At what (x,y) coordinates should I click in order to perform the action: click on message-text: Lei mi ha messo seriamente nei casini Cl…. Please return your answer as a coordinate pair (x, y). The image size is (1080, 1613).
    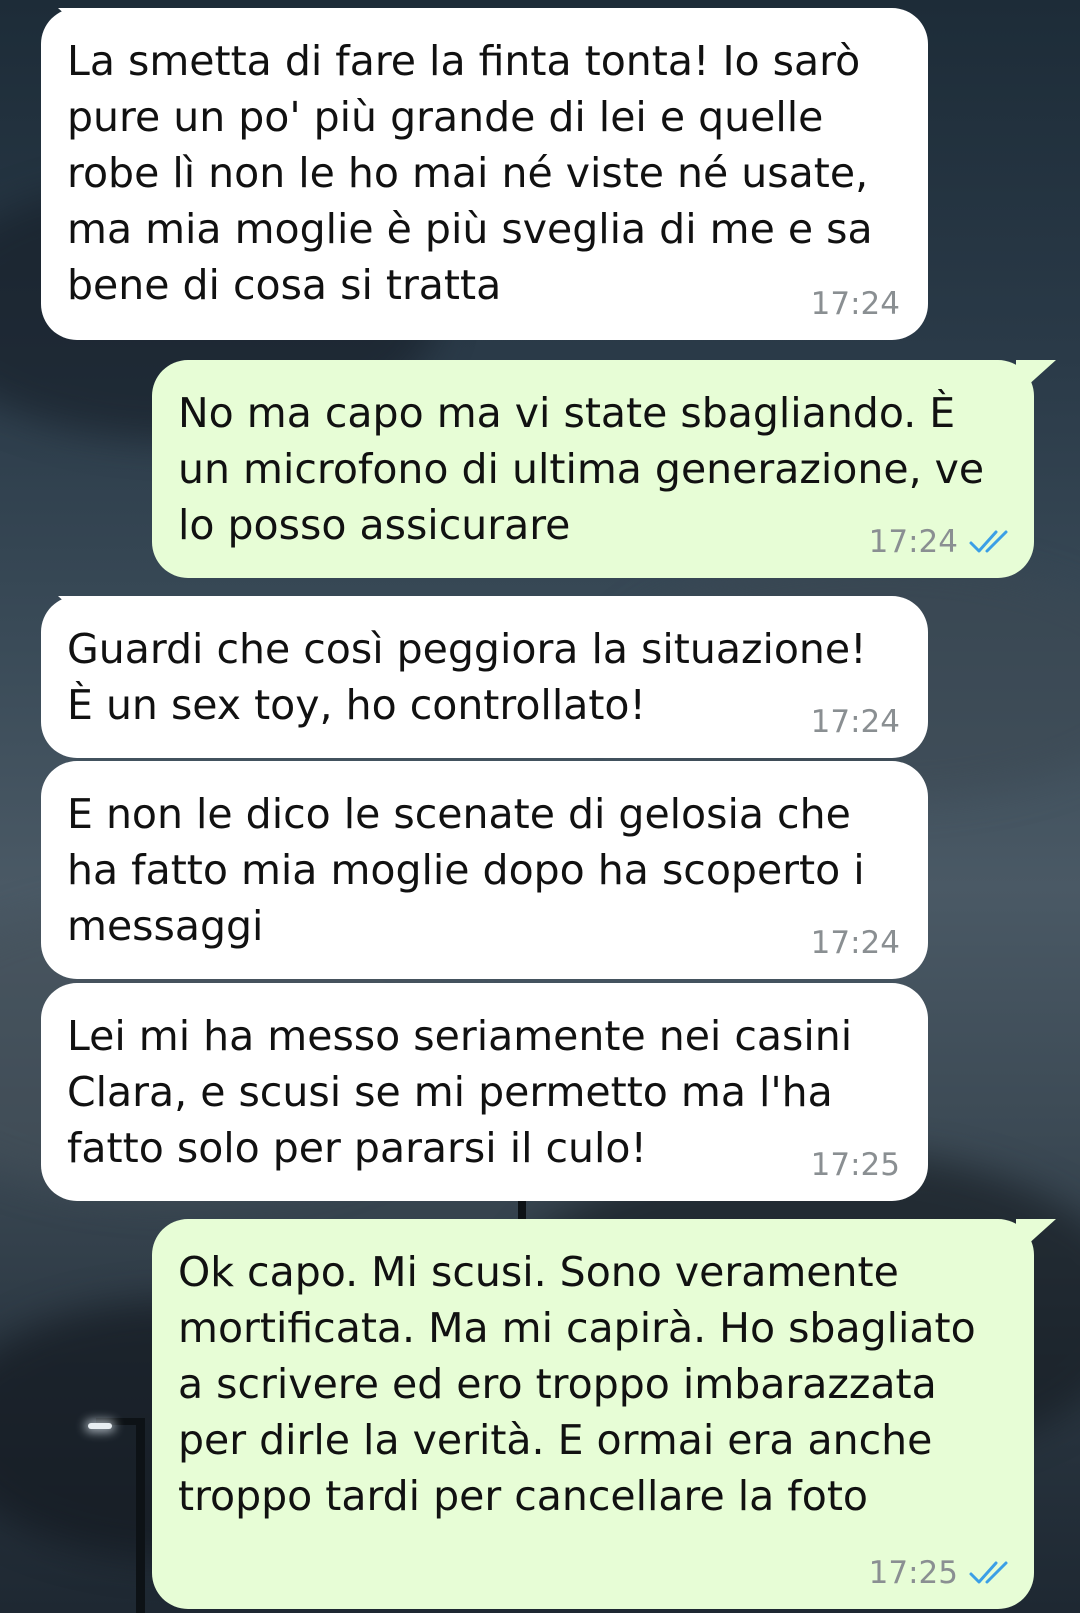
    Looking at the image, I should click on (466, 1092).